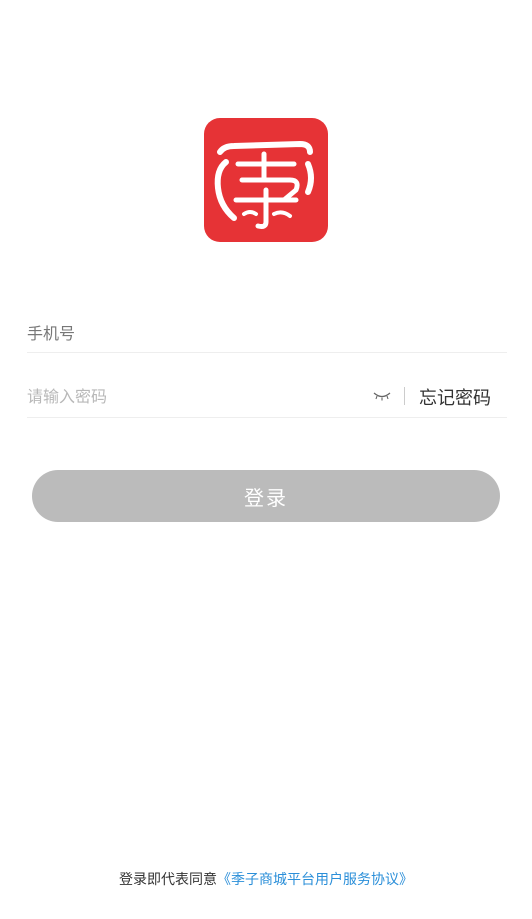  What do you see at coordinates (455, 397) in the screenshot?
I see `forgot-password-link: 忘记密码` at bounding box center [455, 397].